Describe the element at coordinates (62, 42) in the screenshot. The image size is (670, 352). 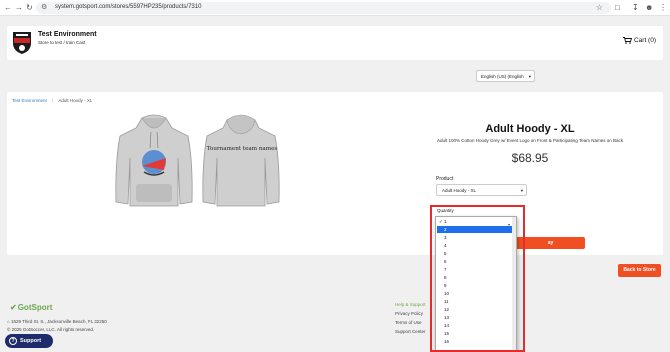
I see `store-subtitle: Store to test / train Cast` at that location.